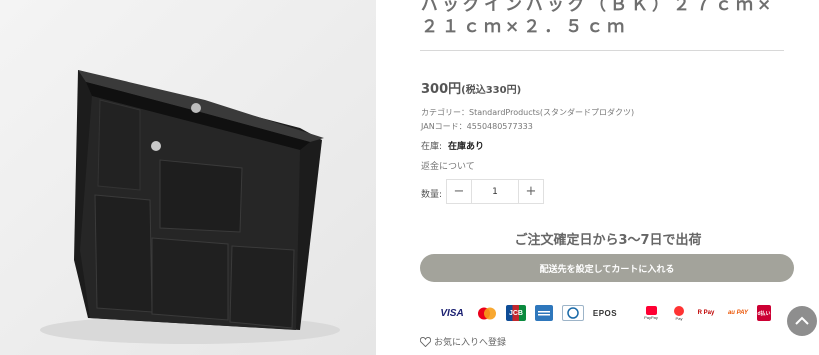 Image resolution: width=819 pixels, height=355 pixels. Describe the element at coordinates (607, 268) in the screenshot. I see `add-to-cart-button: 配送先を設定してカートに入れる` at that location.